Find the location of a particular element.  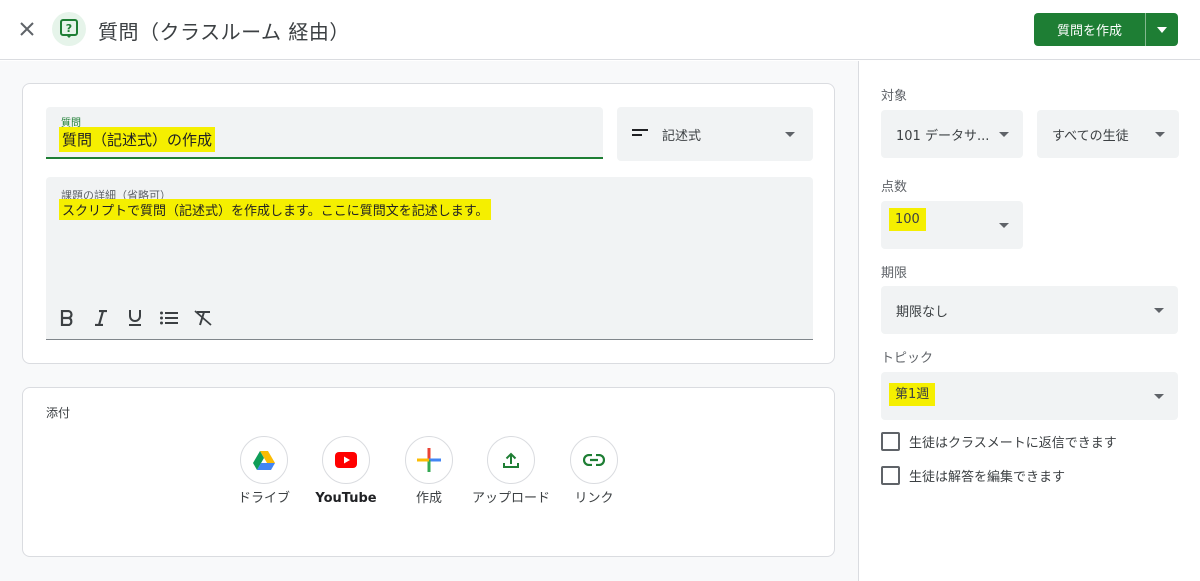

attach-drive-button is located at coordinates (264, 460).